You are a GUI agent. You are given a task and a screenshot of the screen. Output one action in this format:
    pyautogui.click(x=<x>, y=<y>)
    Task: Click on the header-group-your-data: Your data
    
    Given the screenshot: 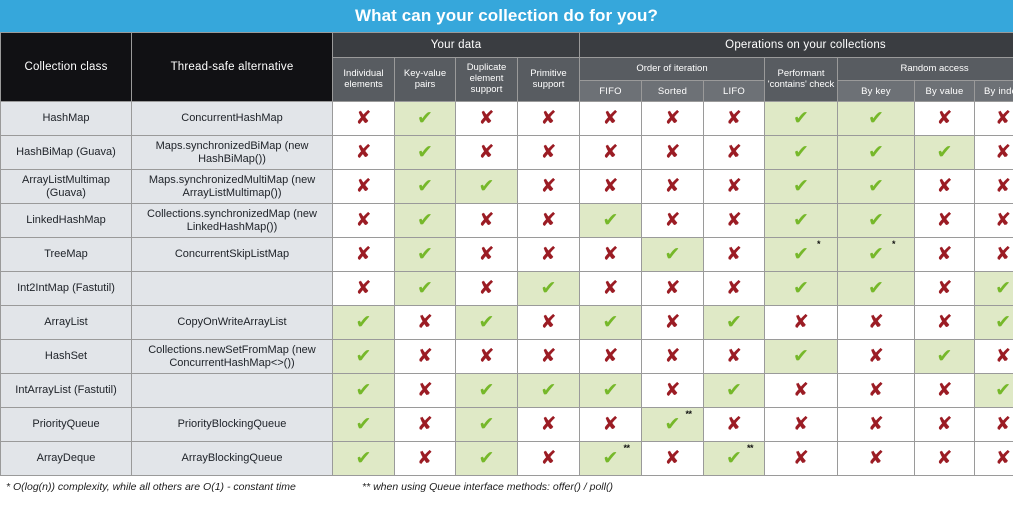 What is the action you would take?
    pyautogui.click(x=456, y=45)
    